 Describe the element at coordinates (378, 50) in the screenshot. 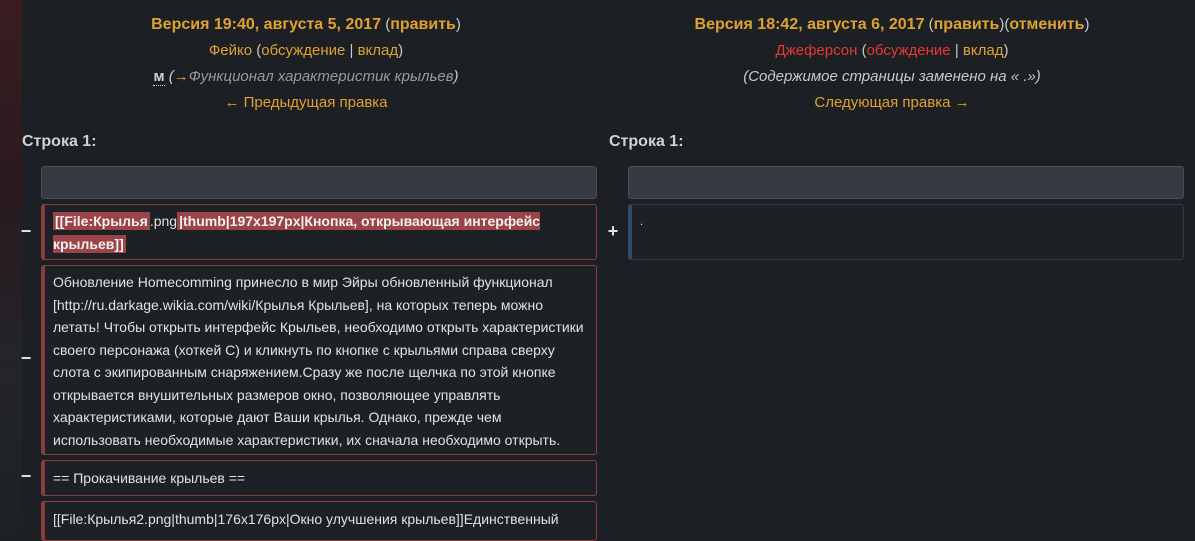

I see `old-contrib-link: вклад` at that location.